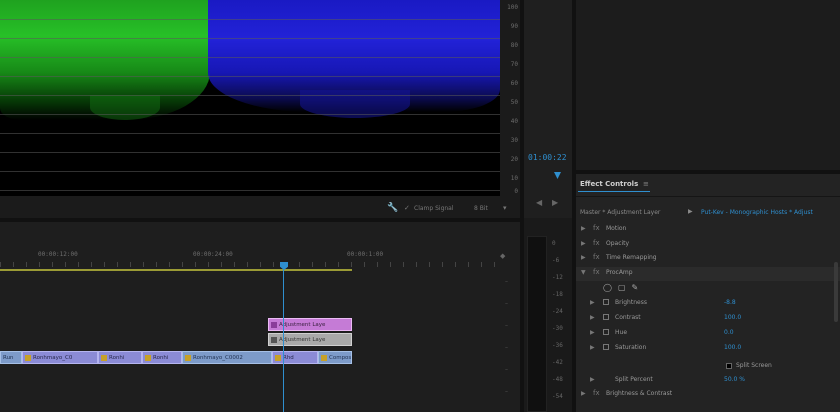 The height and width of the screenshot is (412, 840). Describe the element at coordinates (730, 302) in the screenshot. I see `param-value: -8.8` at that location.